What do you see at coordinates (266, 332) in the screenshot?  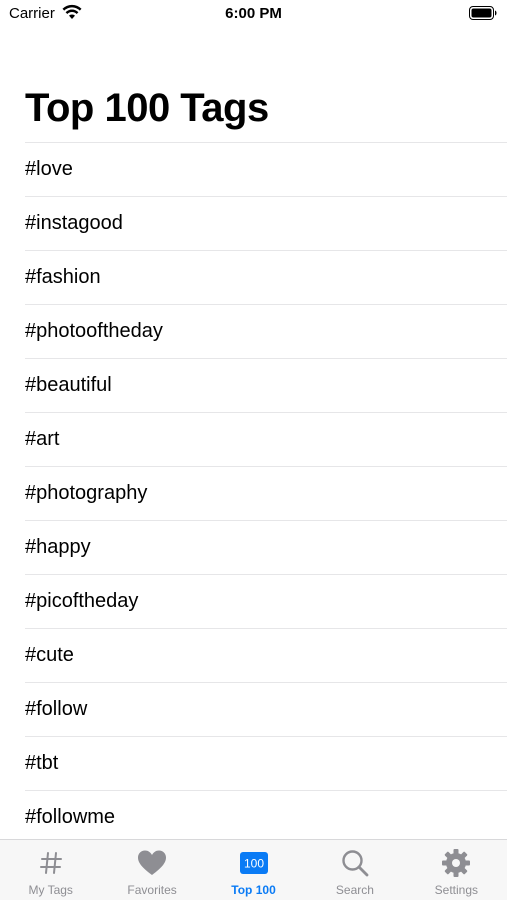 I see `tag-list-item: #photooftheday` at bounding box center [266, 332].